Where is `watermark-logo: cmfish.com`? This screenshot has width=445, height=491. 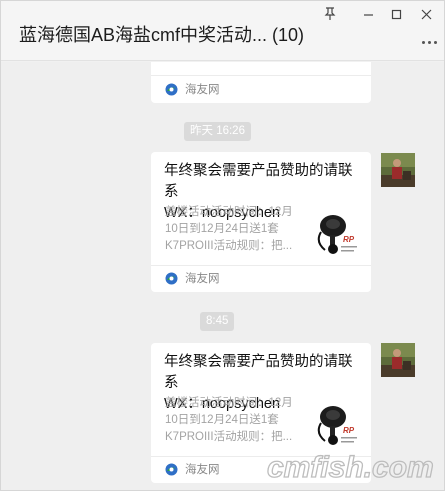
watermark-logo: cmfish.com is located at coordinates (350, 467).